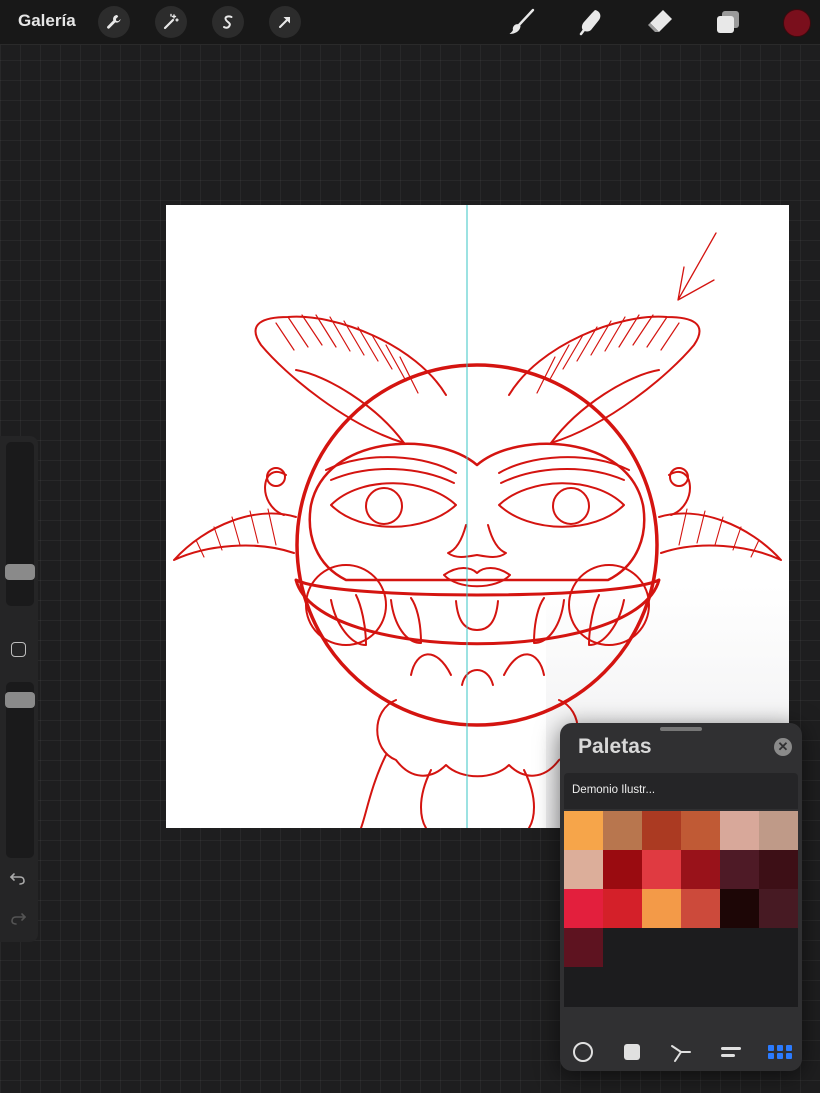  What do you see at coordinates (20, 524) in the screenshot?
I see `brush-size-slider` at bounding box center [20, 524].